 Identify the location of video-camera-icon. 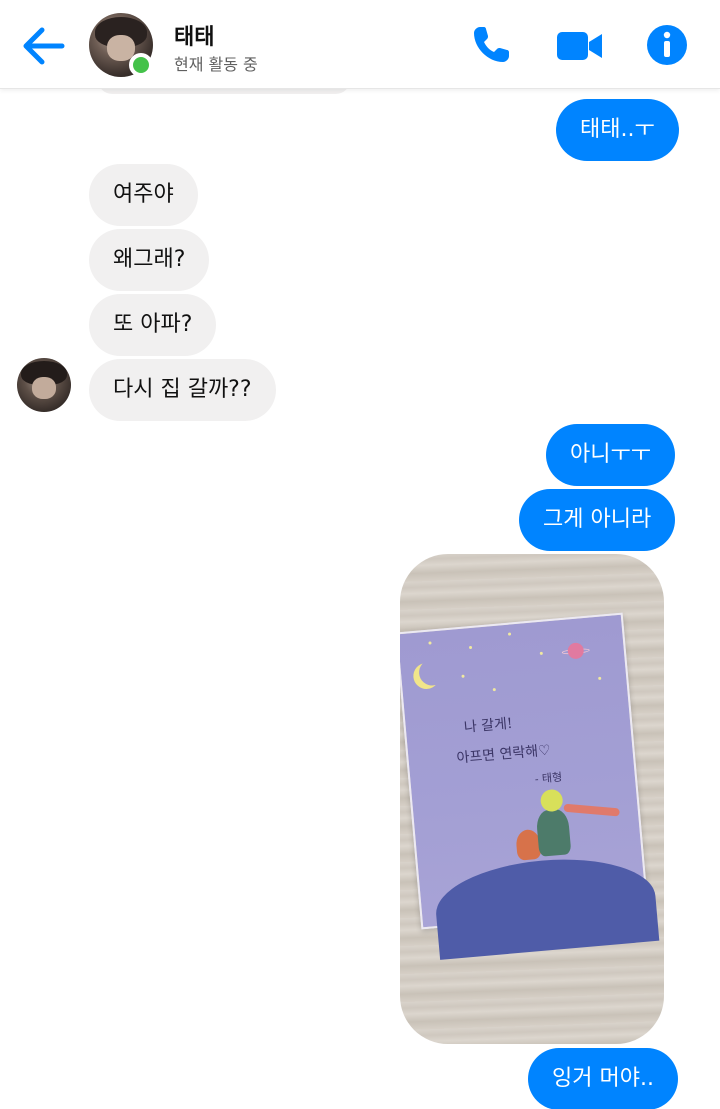
(579, 46).